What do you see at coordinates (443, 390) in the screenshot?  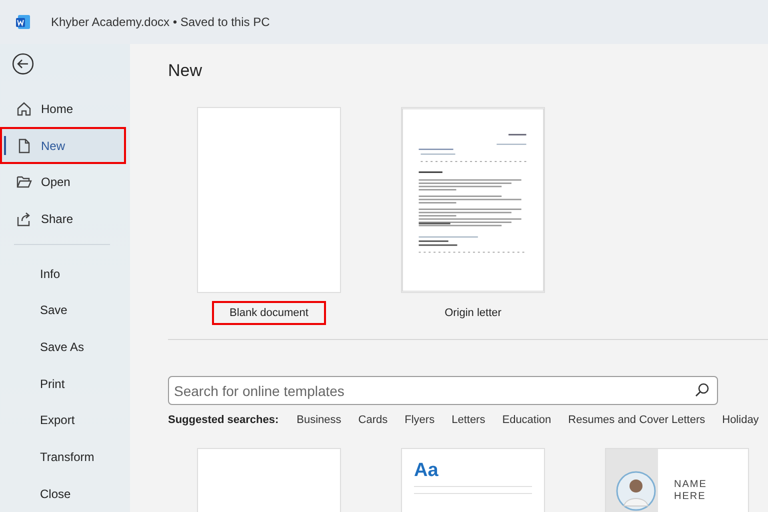 I see `search-field: Search for online templates` at bounding box center [443, 390].